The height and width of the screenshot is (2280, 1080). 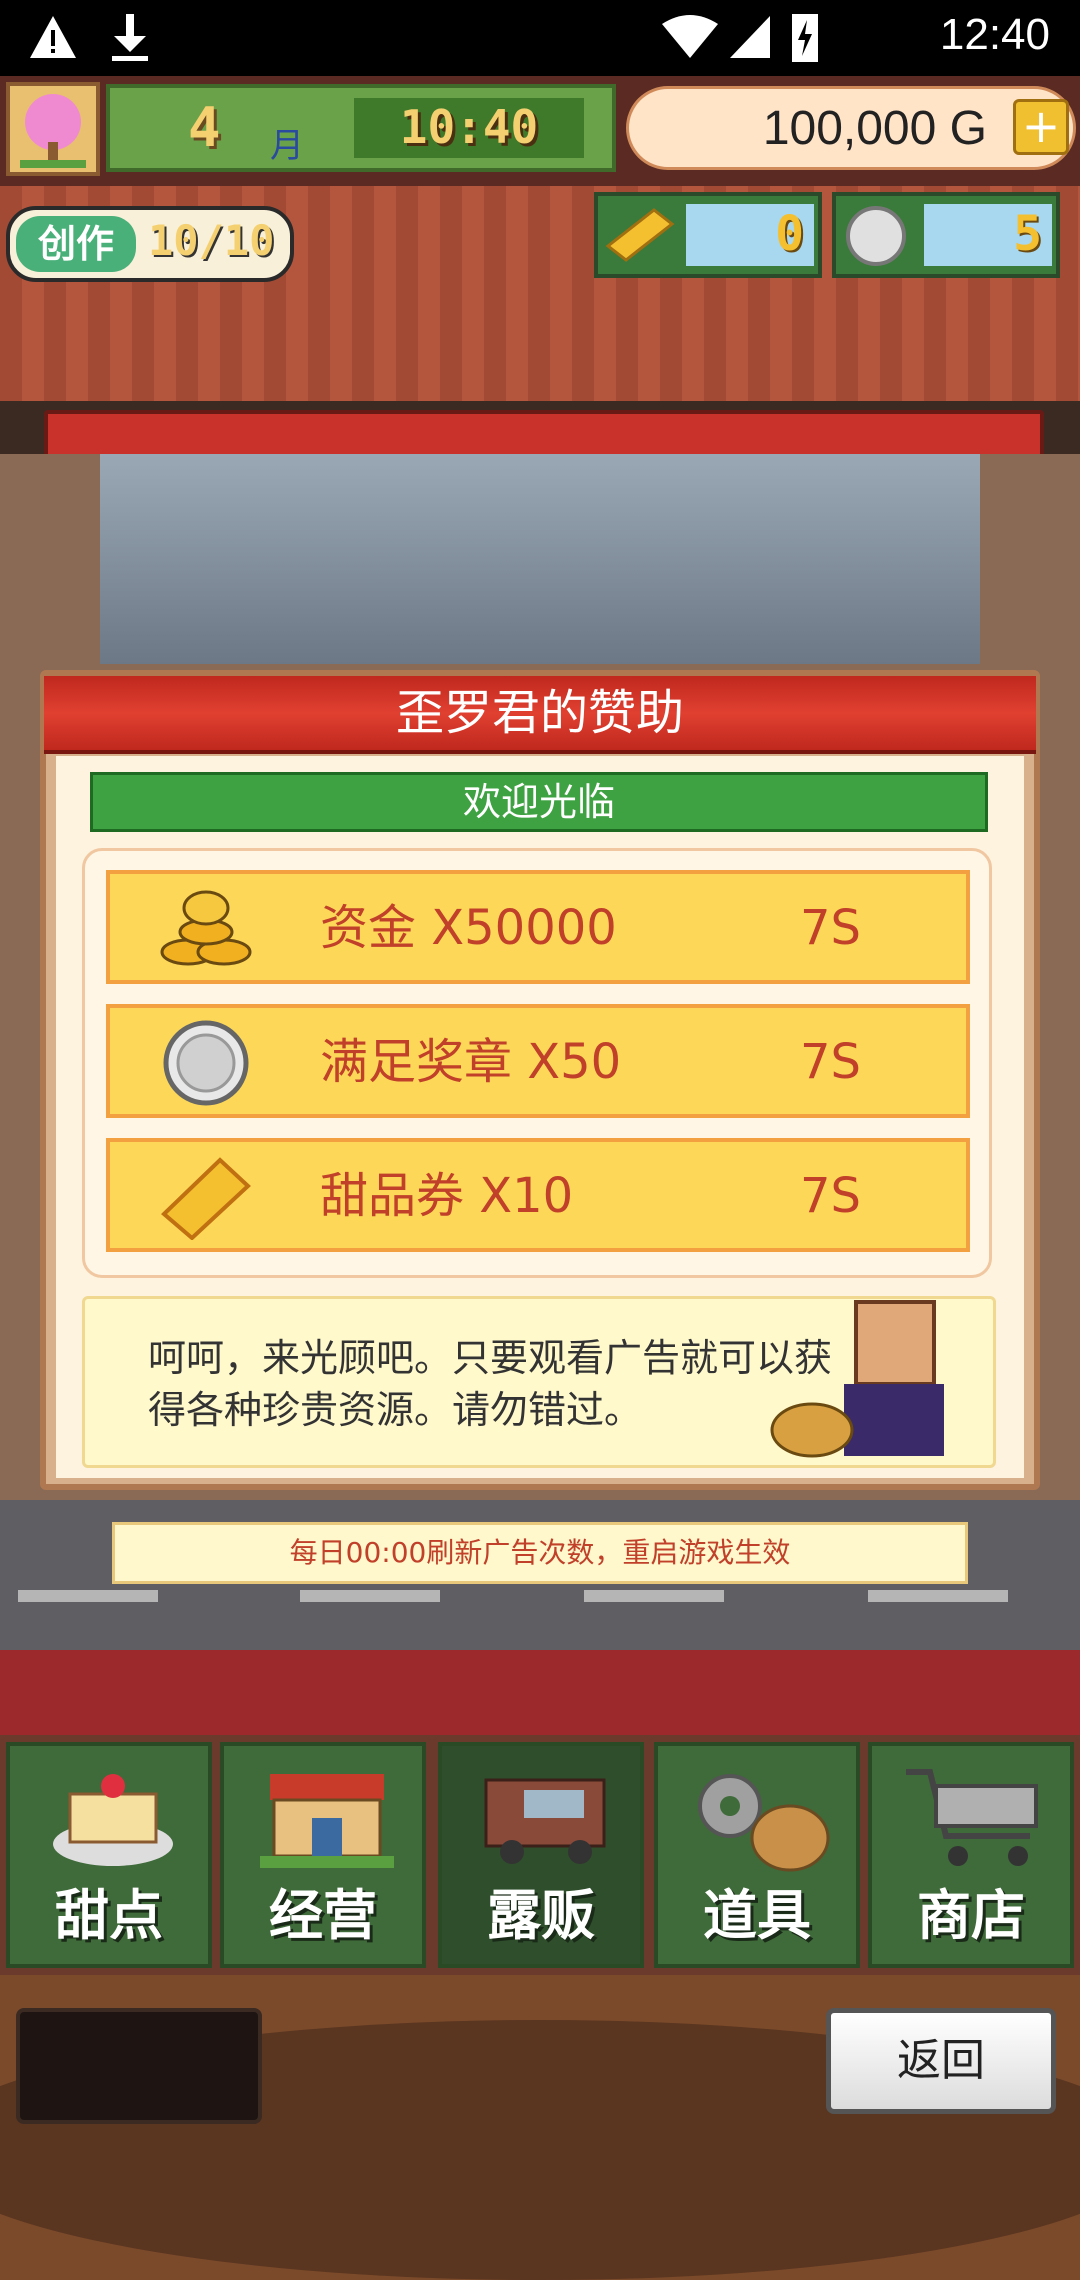 What do you see at coordinates (130, 37) in the screenshot?
I see `download-icon` at bounding box center [130, 37].